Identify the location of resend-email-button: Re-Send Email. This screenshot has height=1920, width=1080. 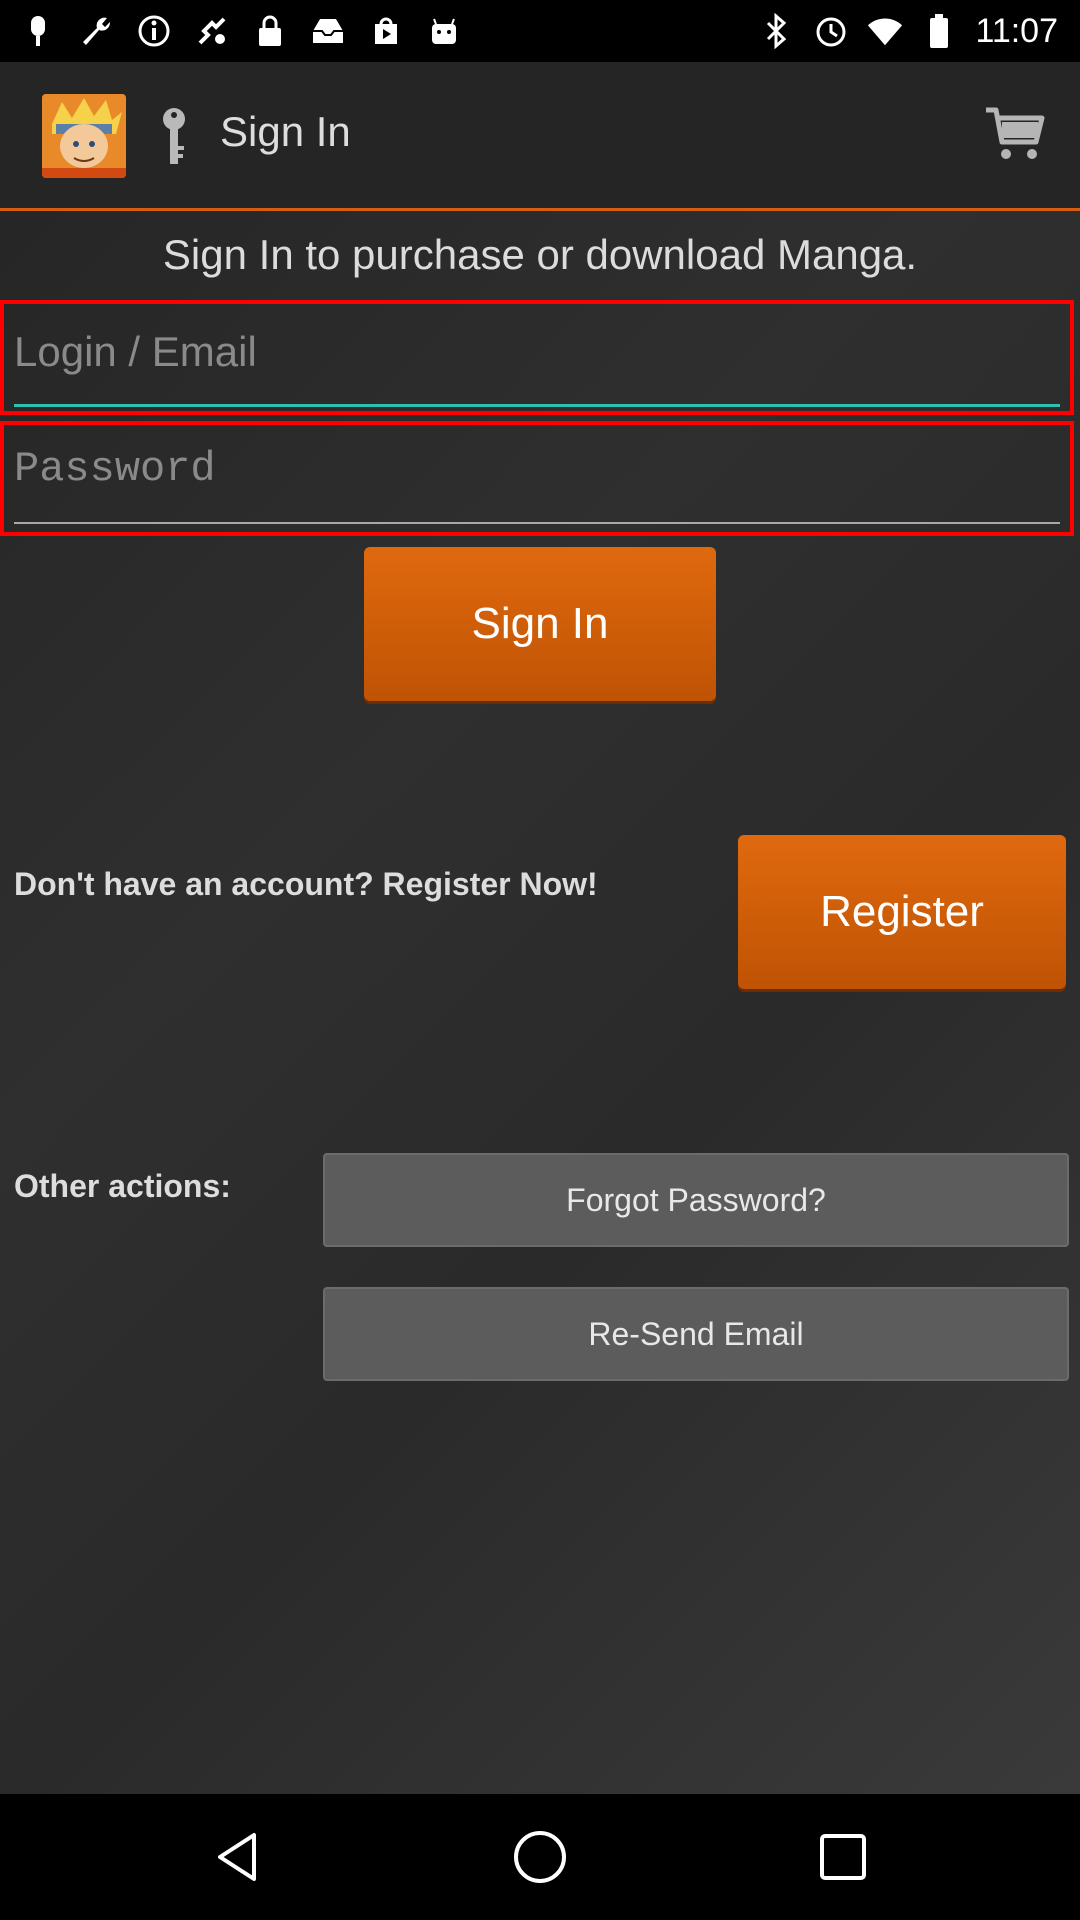
(696, 1334).